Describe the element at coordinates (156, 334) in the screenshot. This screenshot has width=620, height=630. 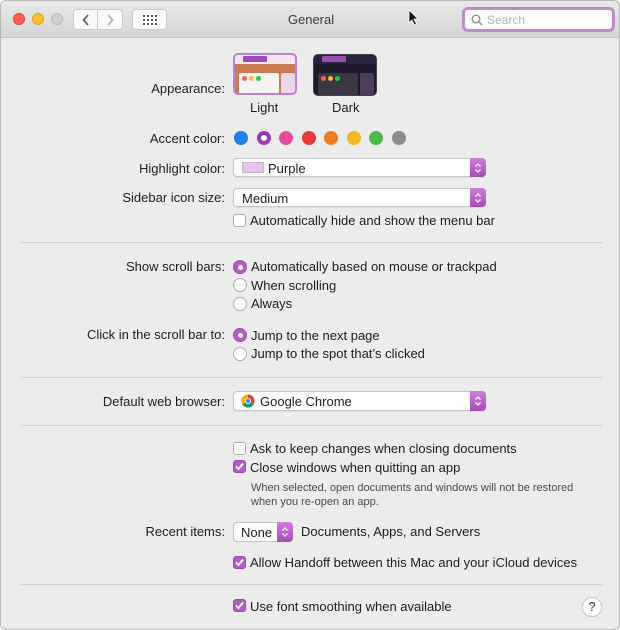
I see `scroll-click-label: Click in the scroll bar to:` at that location.